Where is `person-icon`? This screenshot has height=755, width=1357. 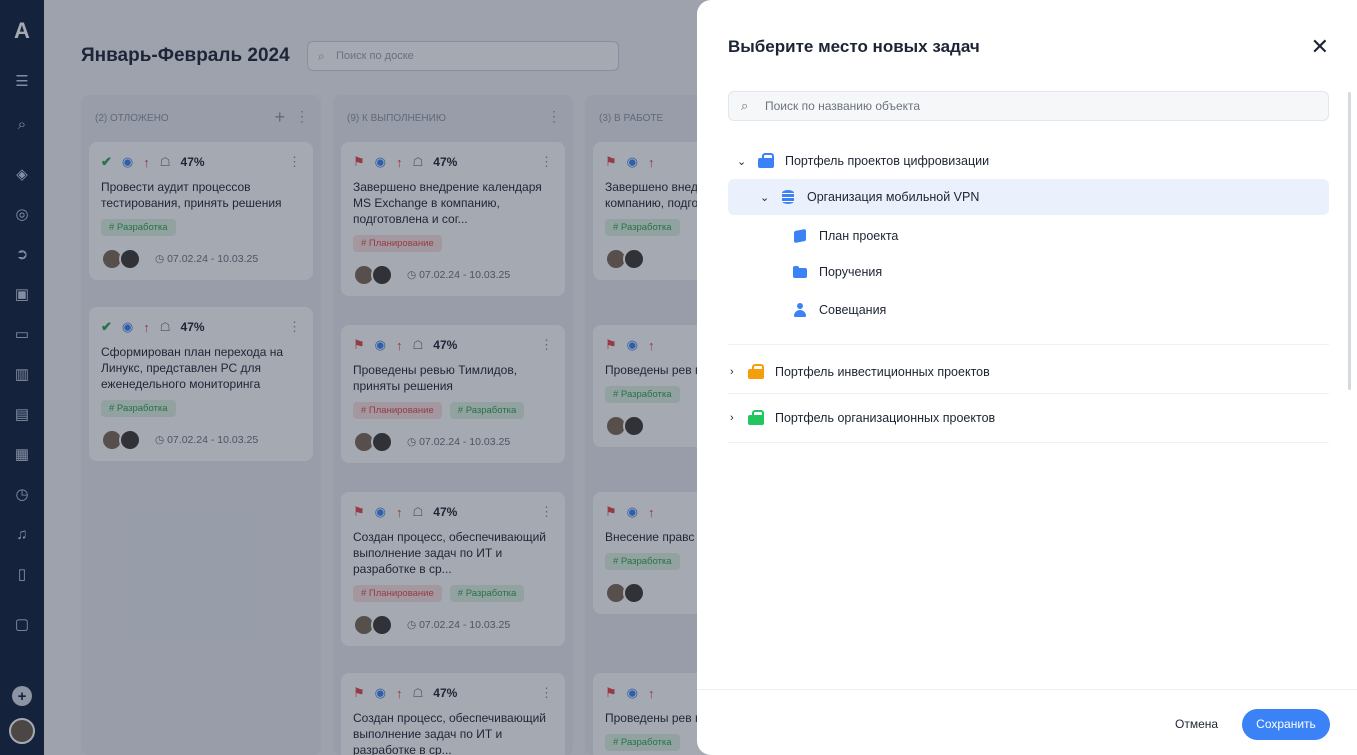 person-icon is located at coordinates (801, 310).